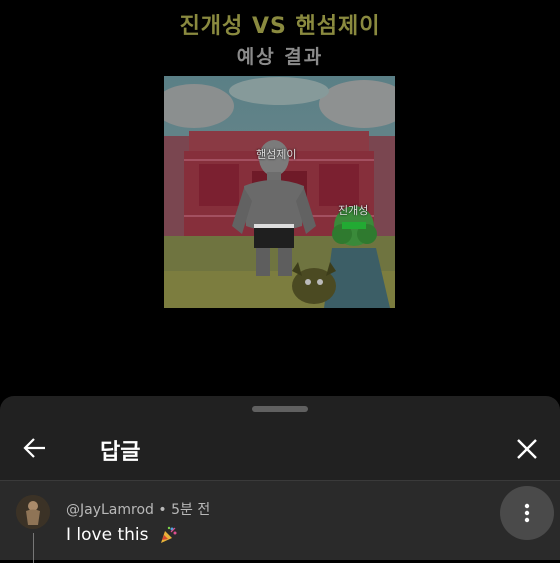  Describe the element at coordinates (110, 510) in the screenshot. I see `comment-author: @JayLamrod` at that location.